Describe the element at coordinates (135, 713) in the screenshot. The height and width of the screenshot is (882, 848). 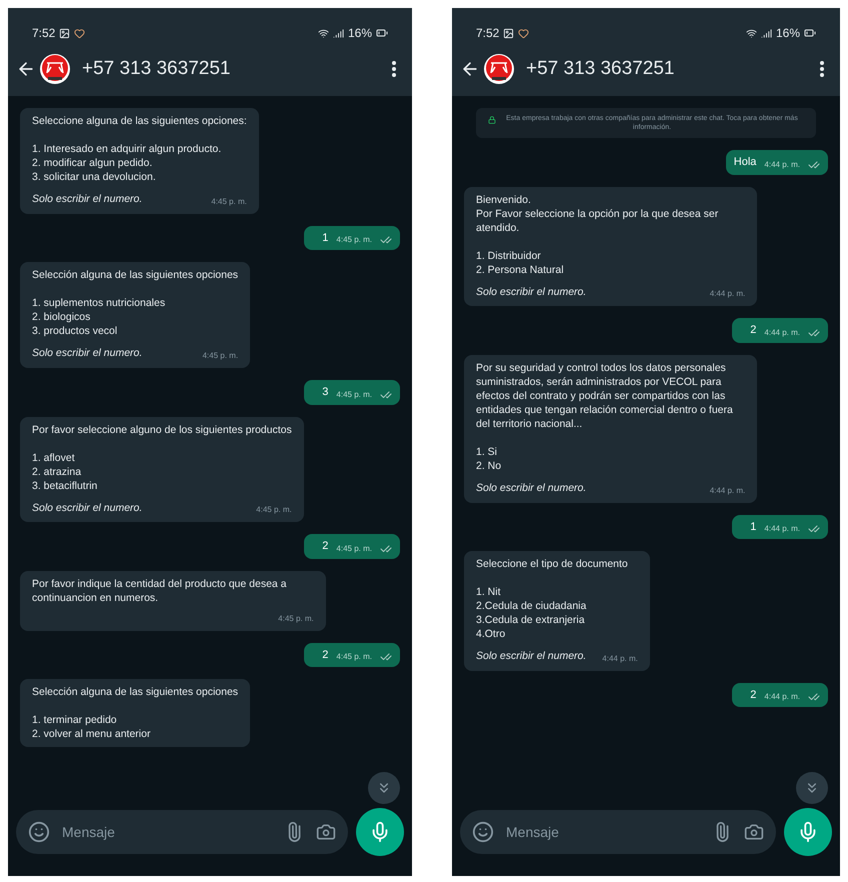
I see `message-text: Selección alguna de las siguientes opciones 1. terminar pedido 2. volver al menu anterior` at that location.